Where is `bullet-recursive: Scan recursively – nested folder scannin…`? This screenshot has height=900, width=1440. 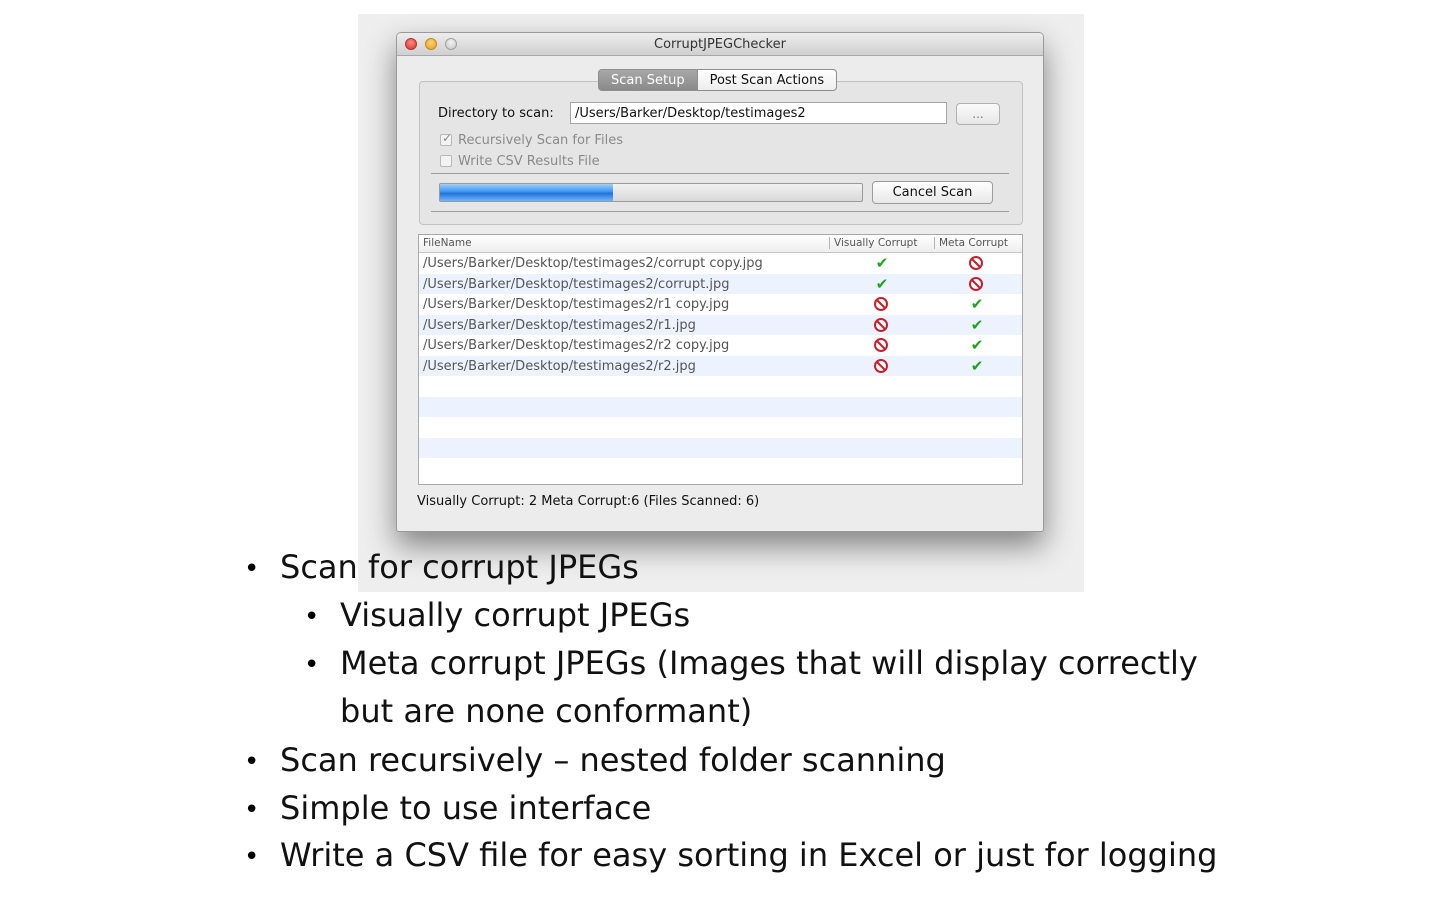 bullet-recursive: Scan recursively – nested folder scannin… is located at coordinates (613, 760).